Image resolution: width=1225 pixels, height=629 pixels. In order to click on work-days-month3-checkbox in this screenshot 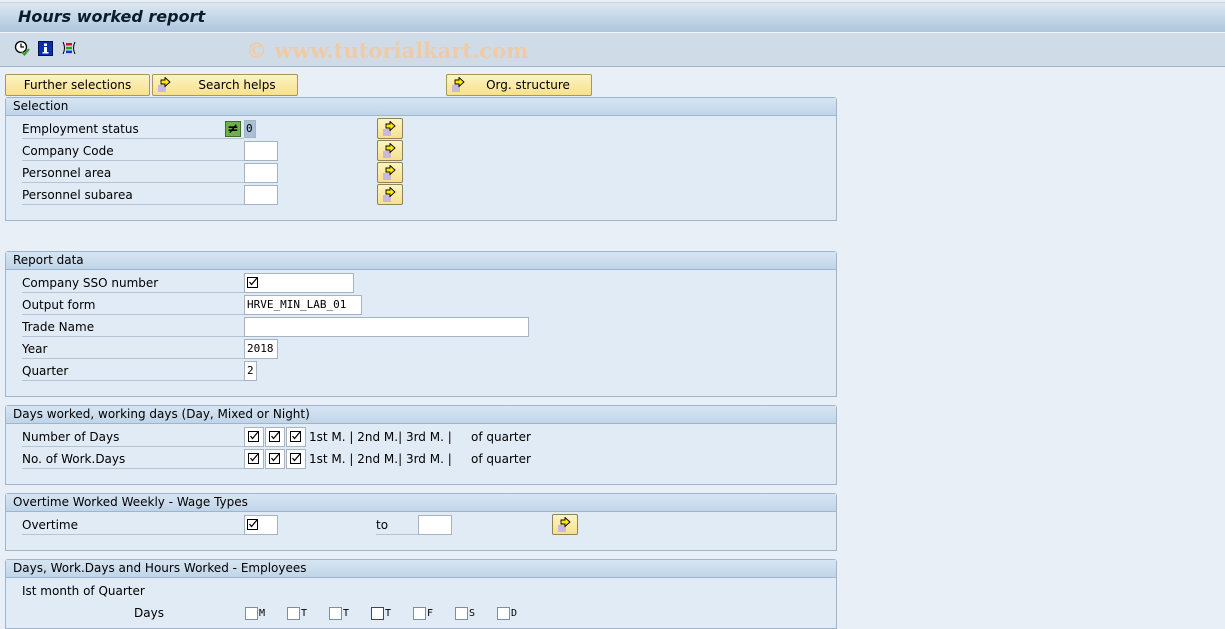, I will do `click(296, 459)`.